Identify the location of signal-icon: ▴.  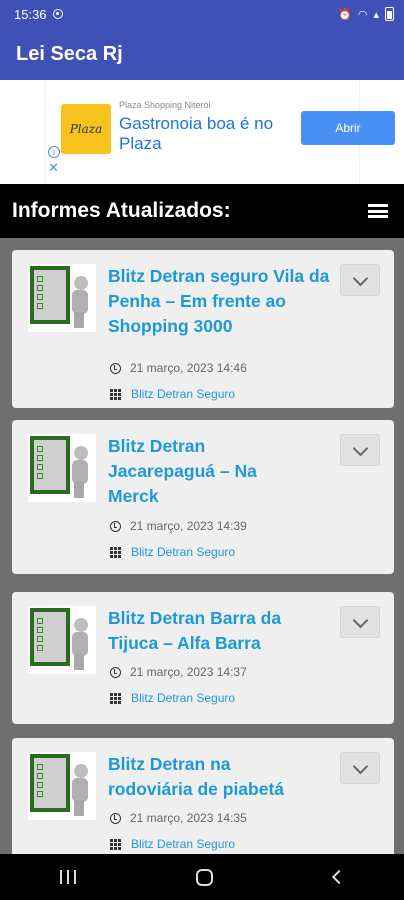
(376, 14).